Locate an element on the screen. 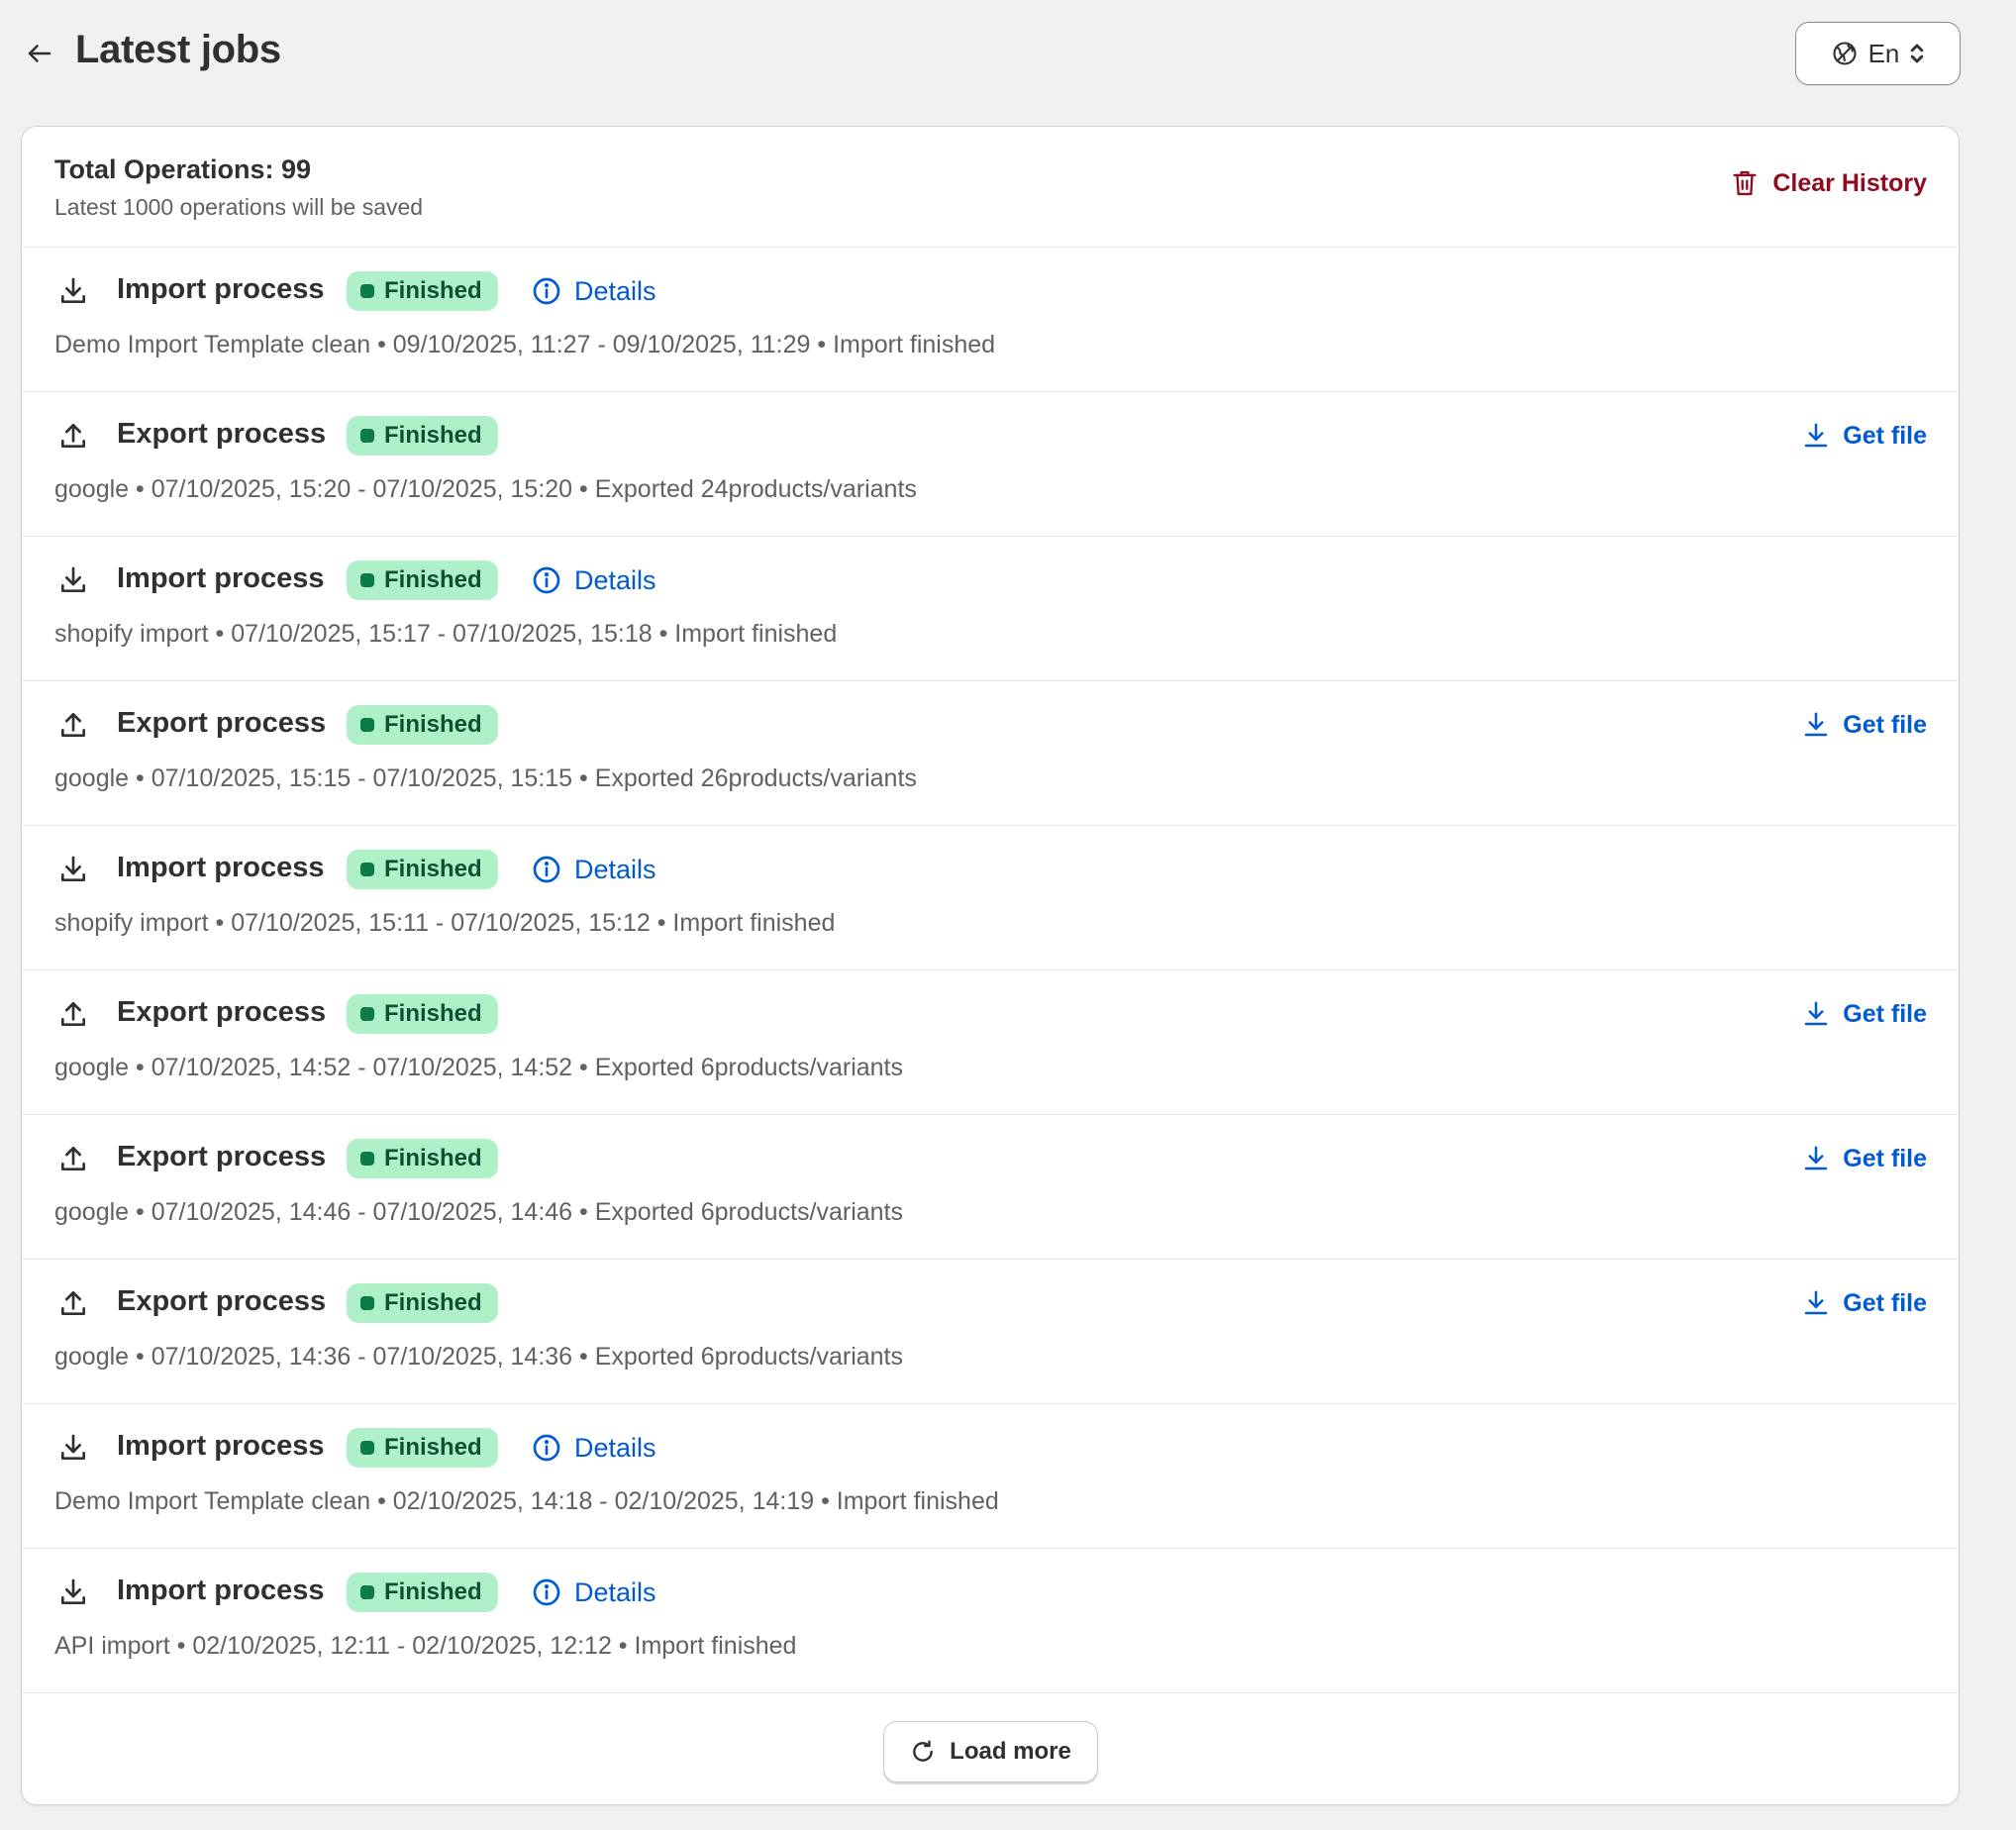  clear-history-label: Clear History is located at coordinates (1849, 182).